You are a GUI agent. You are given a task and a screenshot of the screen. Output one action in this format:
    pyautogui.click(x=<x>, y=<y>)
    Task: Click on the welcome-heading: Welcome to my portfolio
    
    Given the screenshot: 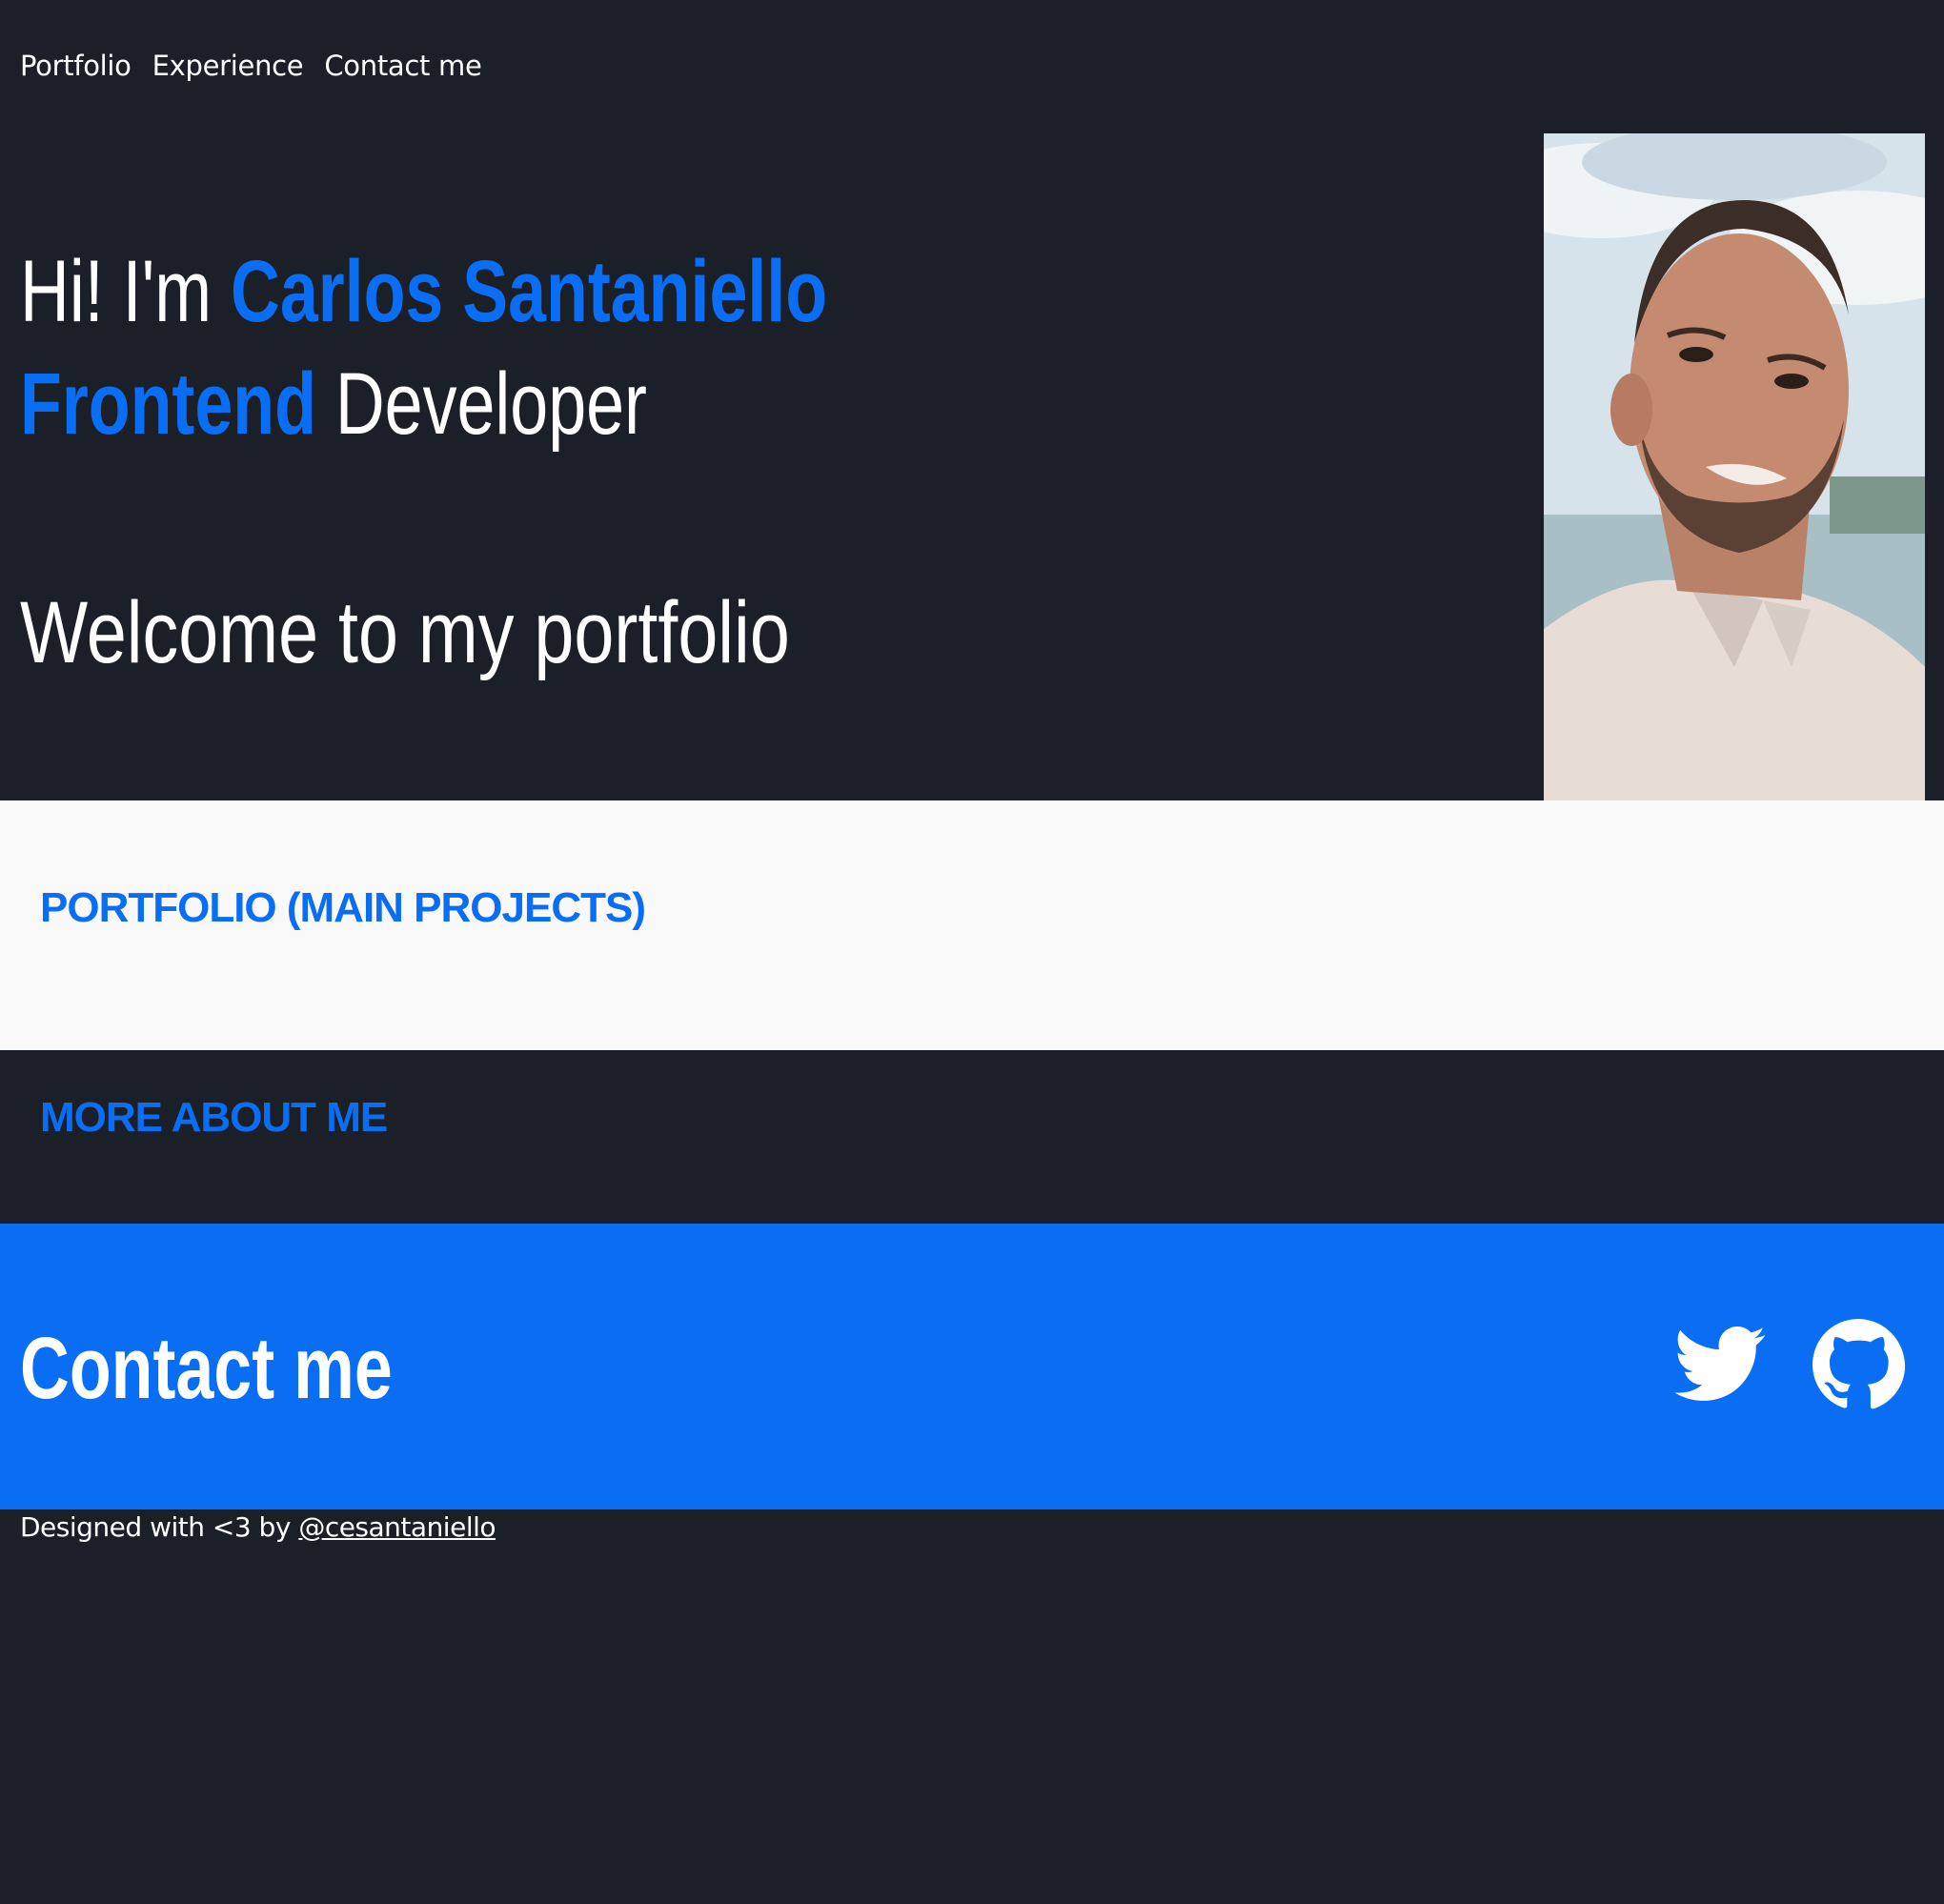 What is the action you would take?
    pyautogui.click(x=405, y=632)
    